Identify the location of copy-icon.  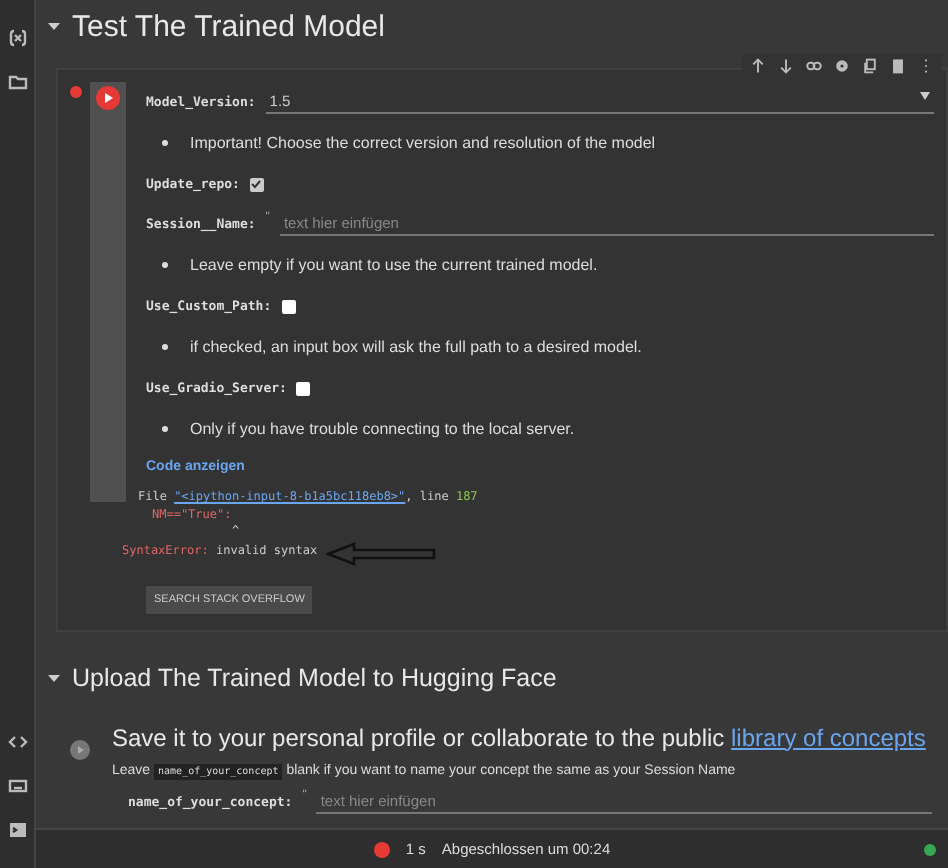
(870, 66).